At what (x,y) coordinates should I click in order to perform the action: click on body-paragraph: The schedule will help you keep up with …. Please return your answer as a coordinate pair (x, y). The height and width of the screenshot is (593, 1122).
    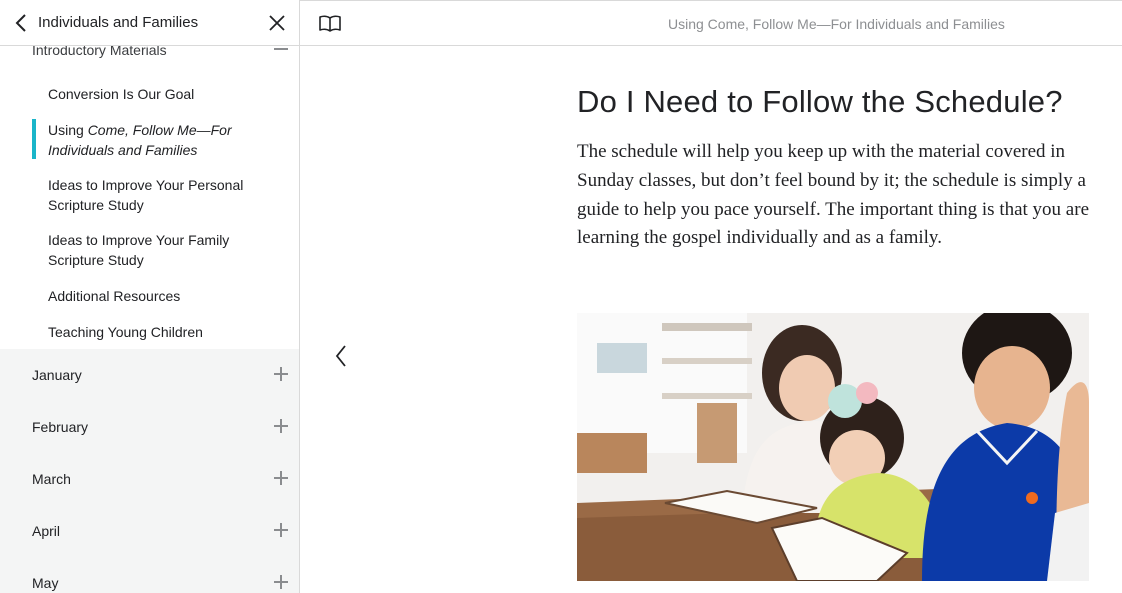
    Looking at the image, I should click on (833, 195).